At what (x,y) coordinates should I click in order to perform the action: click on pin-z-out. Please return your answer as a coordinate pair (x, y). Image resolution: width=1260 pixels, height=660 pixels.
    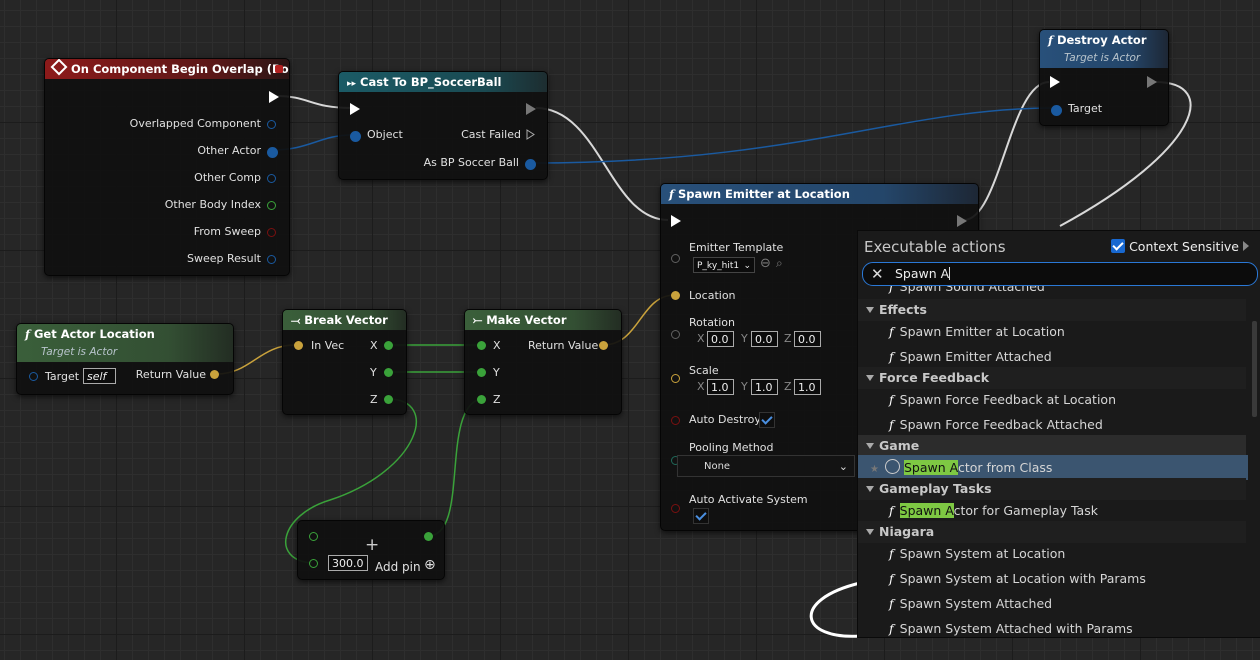
    Looking at the image, I should click on (388, 399).